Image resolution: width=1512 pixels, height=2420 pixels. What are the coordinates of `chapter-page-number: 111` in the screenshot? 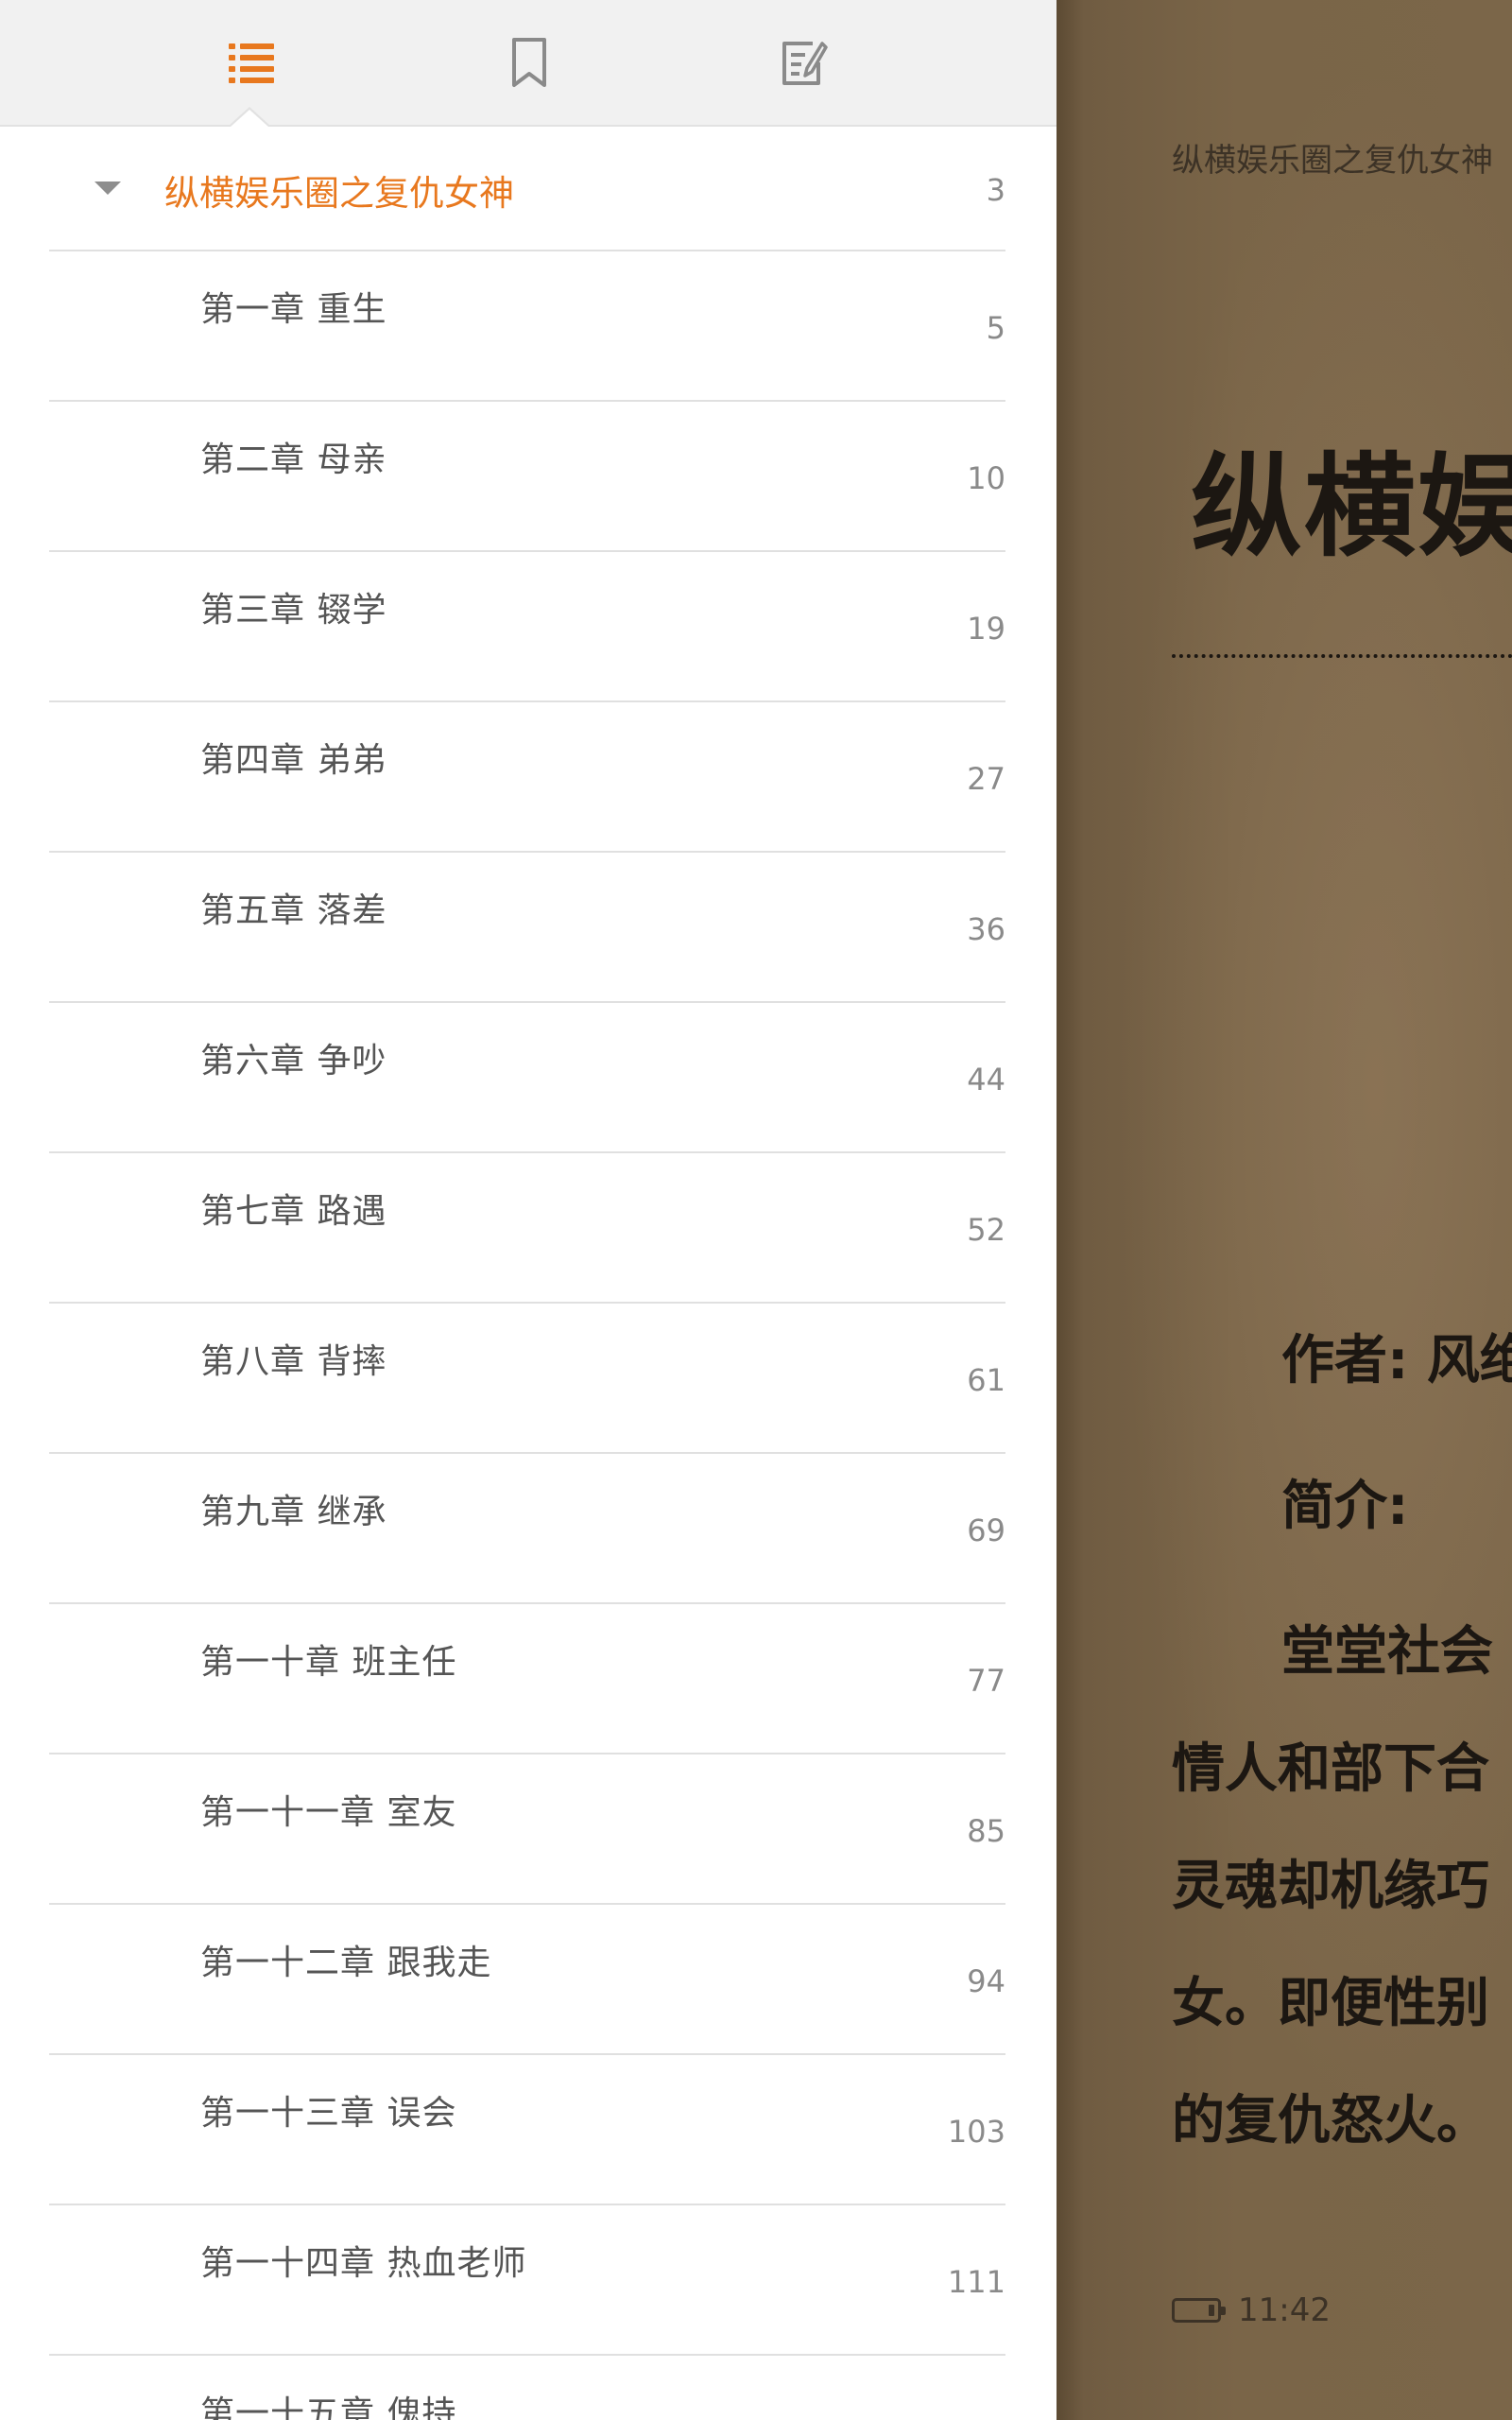 It's located at (976, 2282).